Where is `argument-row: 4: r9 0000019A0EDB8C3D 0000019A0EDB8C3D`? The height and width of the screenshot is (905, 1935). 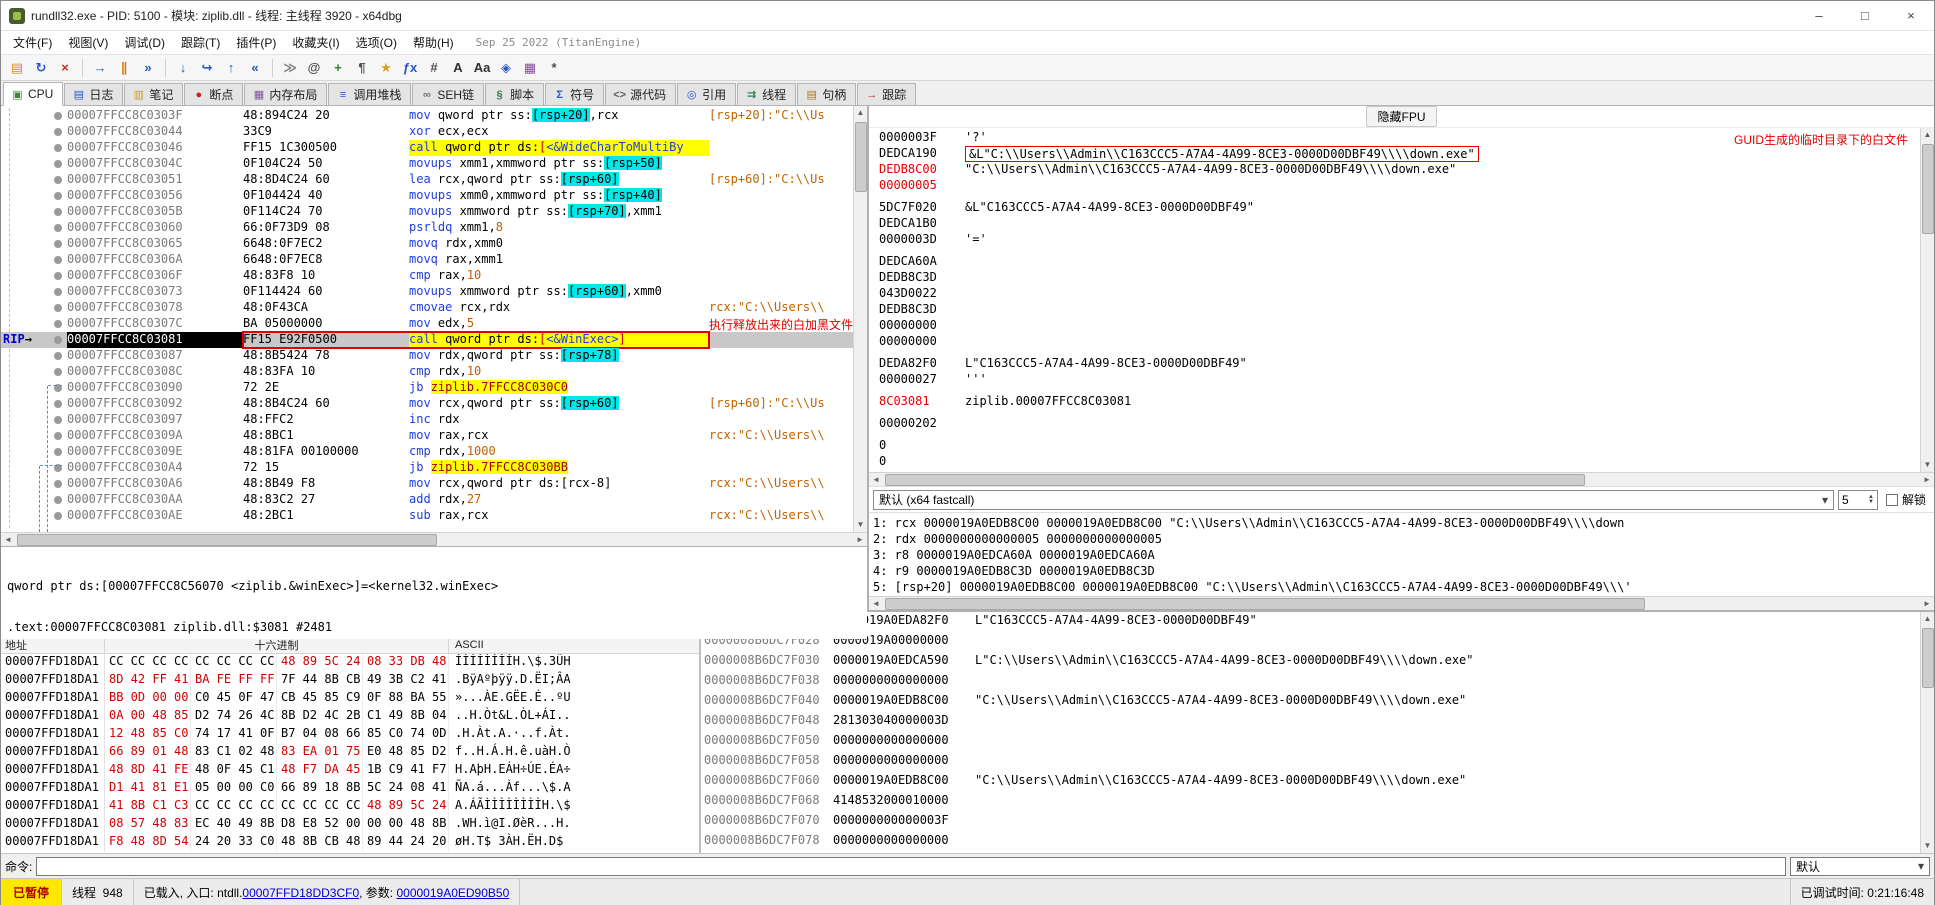 argument-row: 4: r9 0000019A0EDB8C3D 0000019A0EDB8C3D is located at coordinates (1401, 571).